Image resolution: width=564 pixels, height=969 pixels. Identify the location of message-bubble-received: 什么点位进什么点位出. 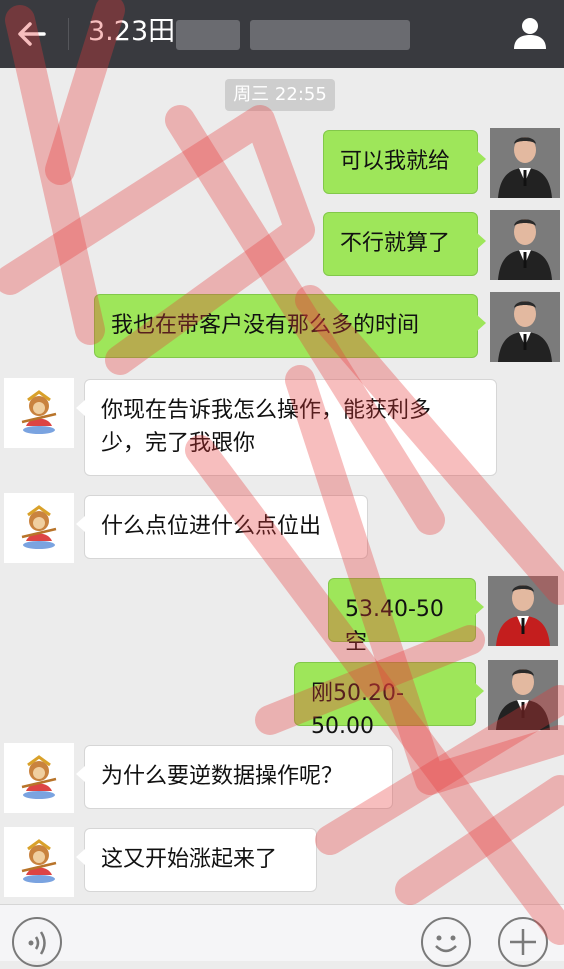
(222, 527).